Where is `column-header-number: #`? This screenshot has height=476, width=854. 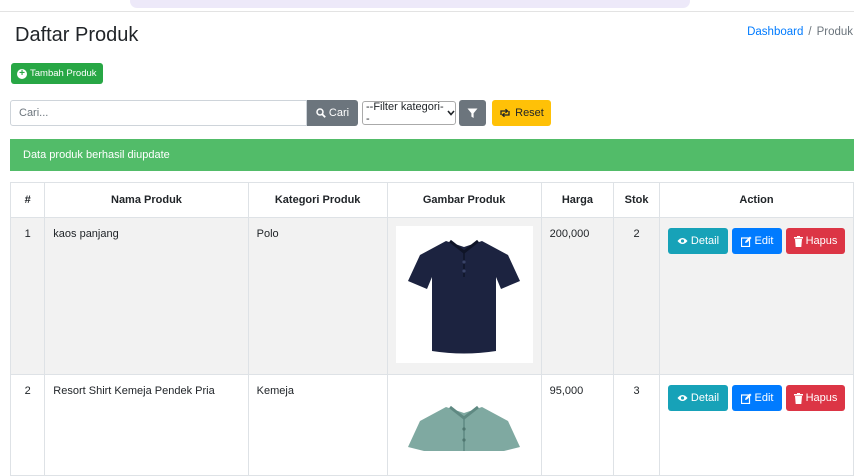
column-header-number: # is located at coordinates (27, 200).